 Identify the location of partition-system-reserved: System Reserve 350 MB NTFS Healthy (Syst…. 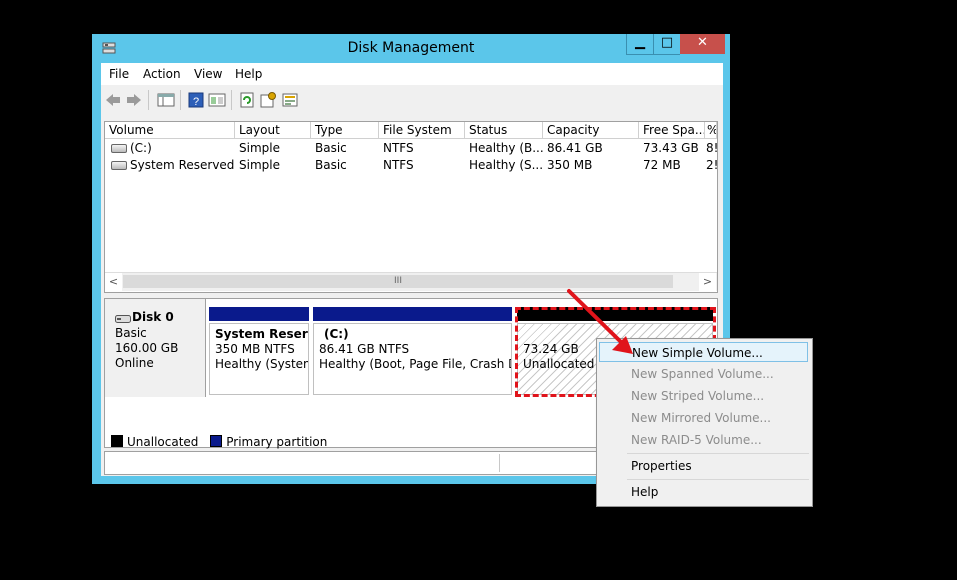
(259, 351).